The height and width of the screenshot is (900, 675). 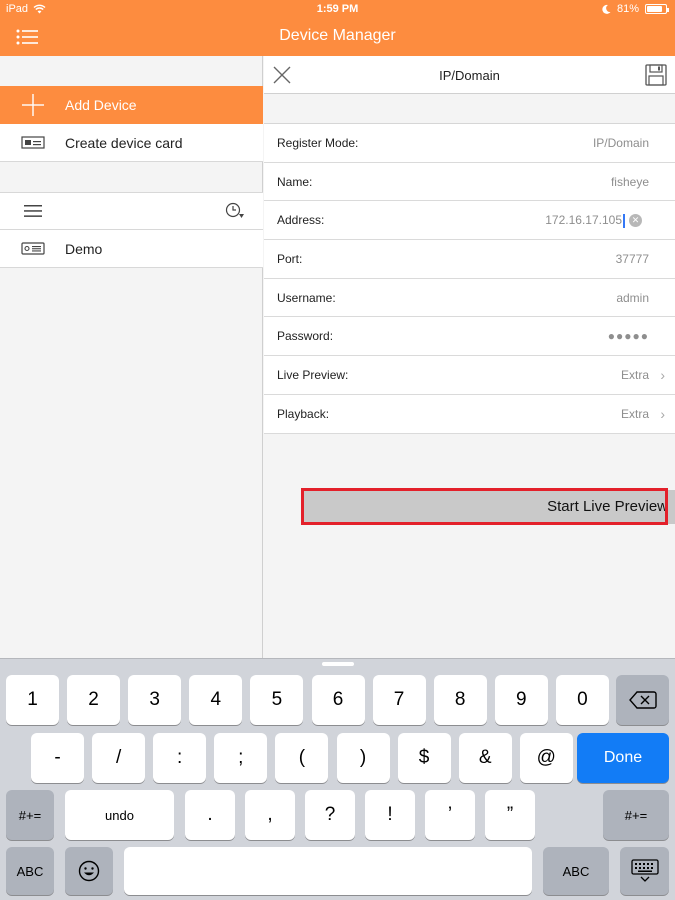 I want to click on key-1: 1, so click(x=32, y=700).